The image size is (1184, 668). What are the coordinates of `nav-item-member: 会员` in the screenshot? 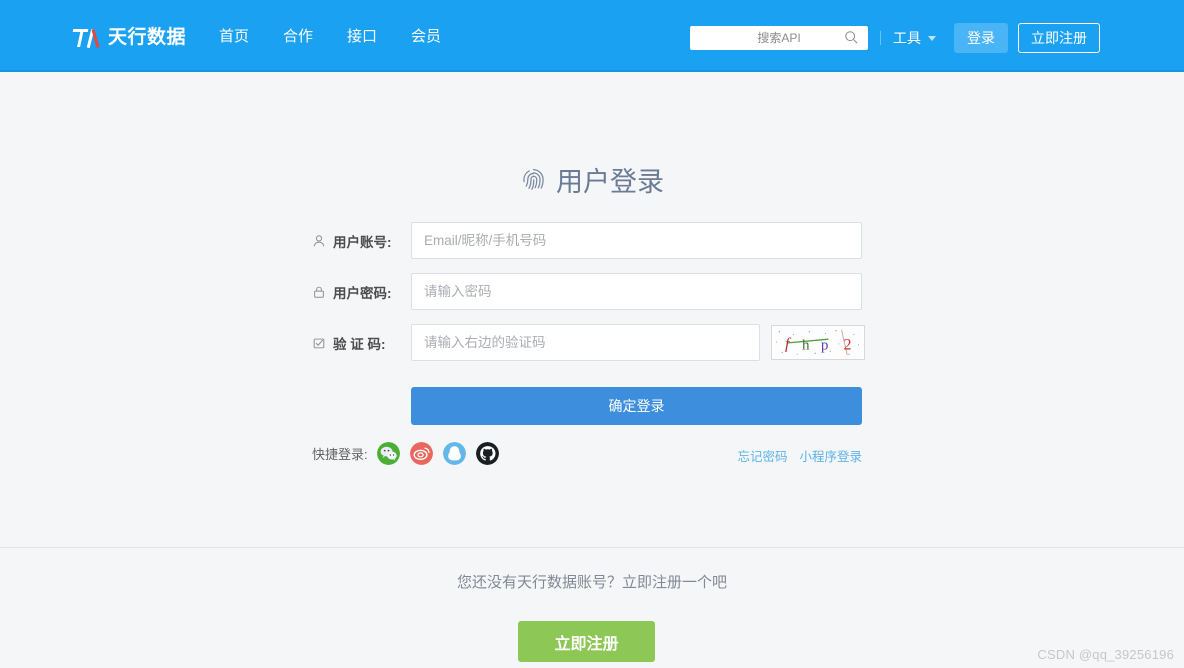 It's located at (426, 37).